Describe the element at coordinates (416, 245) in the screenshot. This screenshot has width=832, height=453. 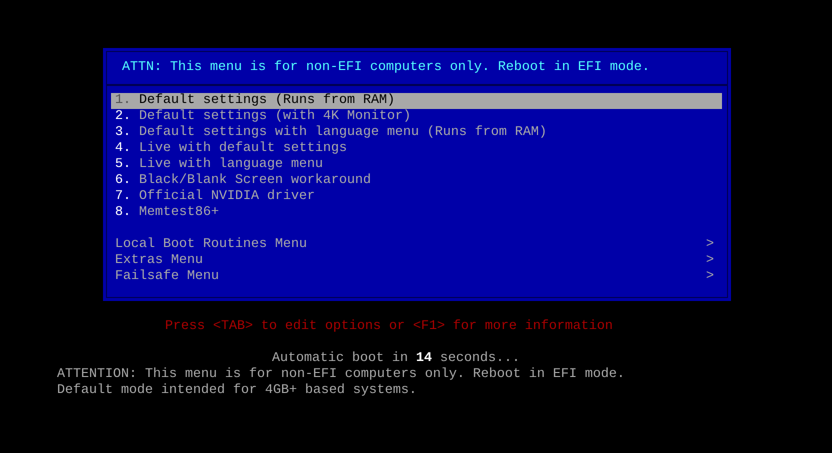
I see `submenu-entry: Local Boot Routines Menu >` at that location.